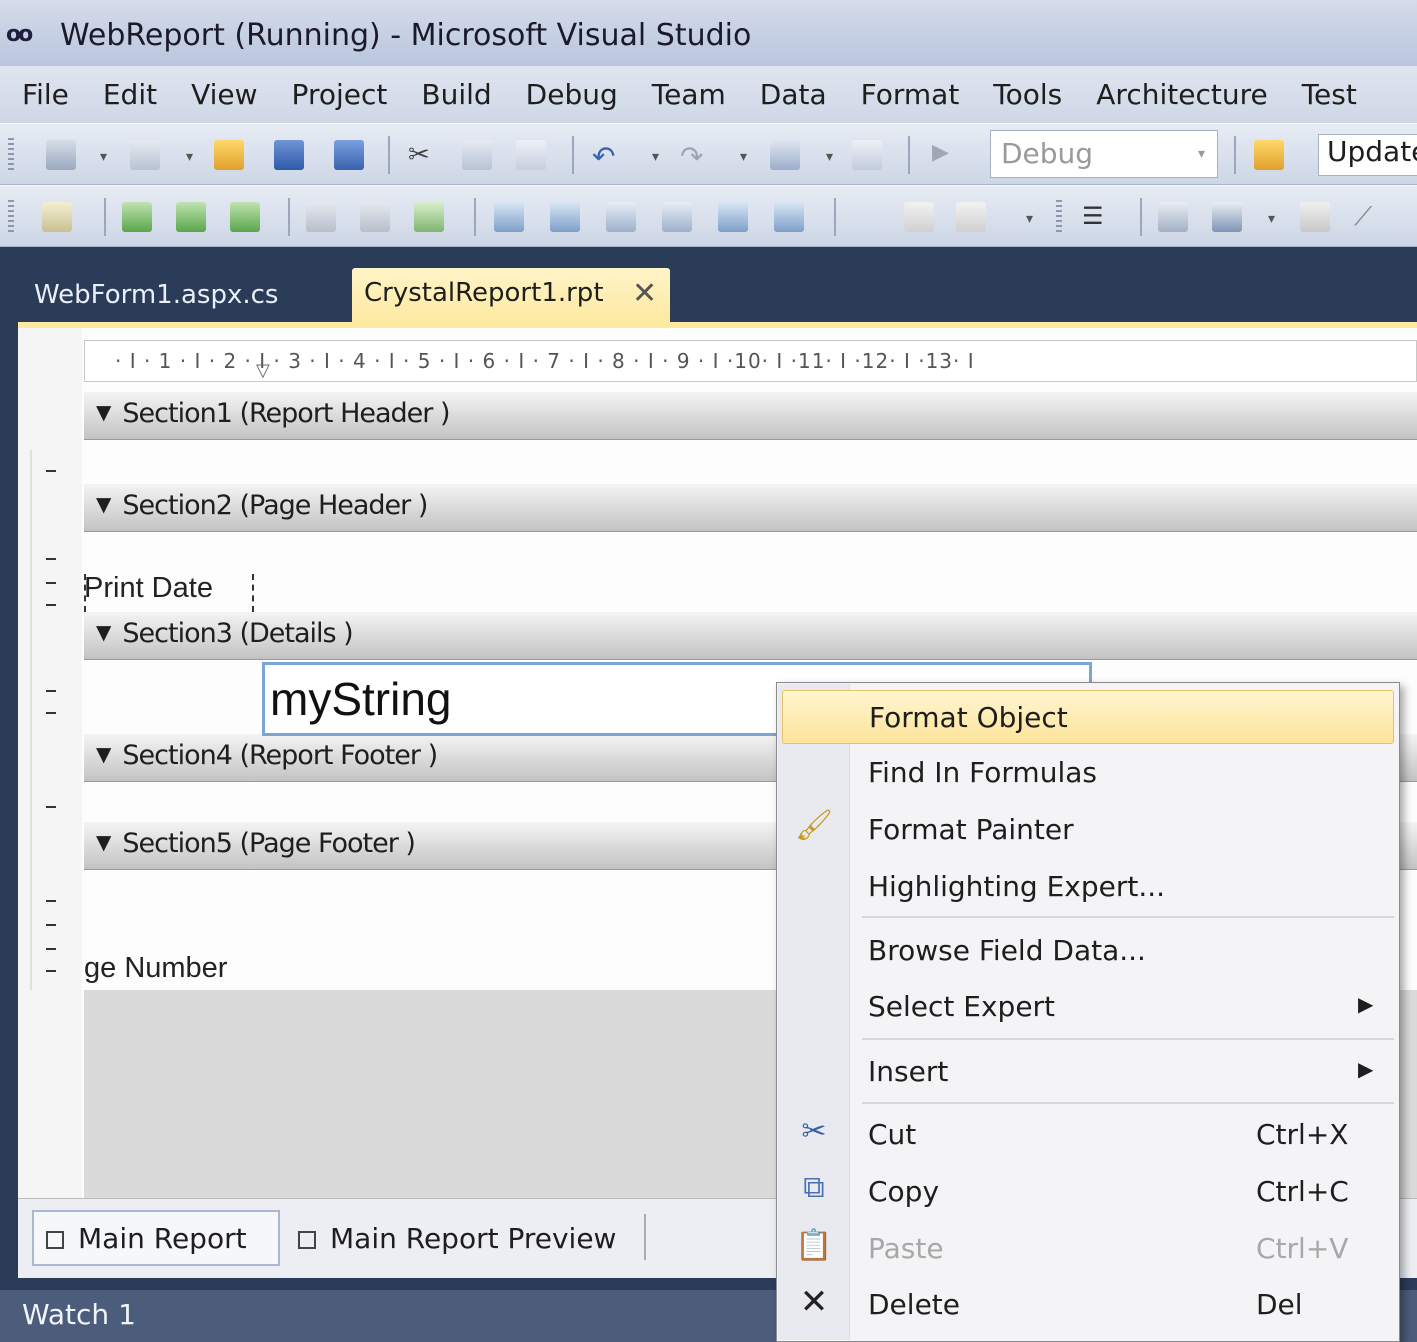  I want to click on page-number-field: ge Number, so click(155, 968).